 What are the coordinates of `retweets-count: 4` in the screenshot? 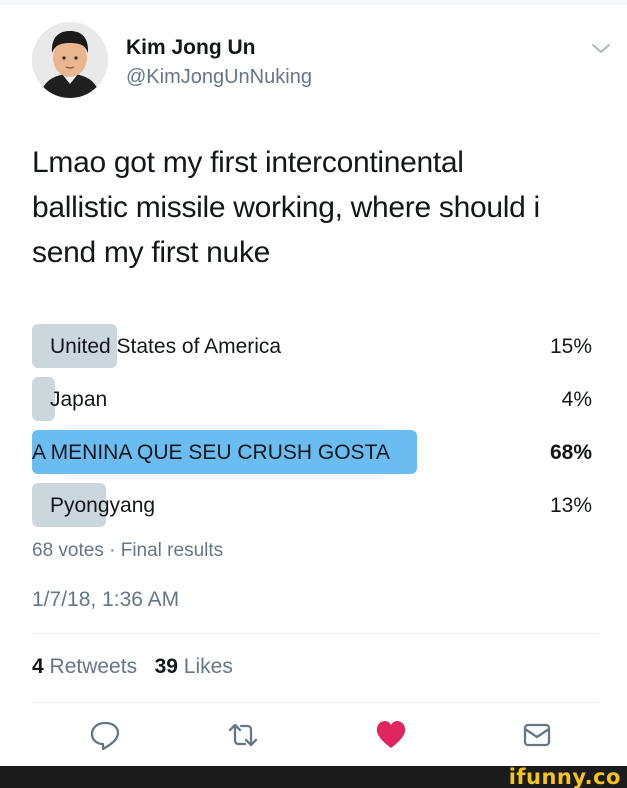 It's located at (38, 666).